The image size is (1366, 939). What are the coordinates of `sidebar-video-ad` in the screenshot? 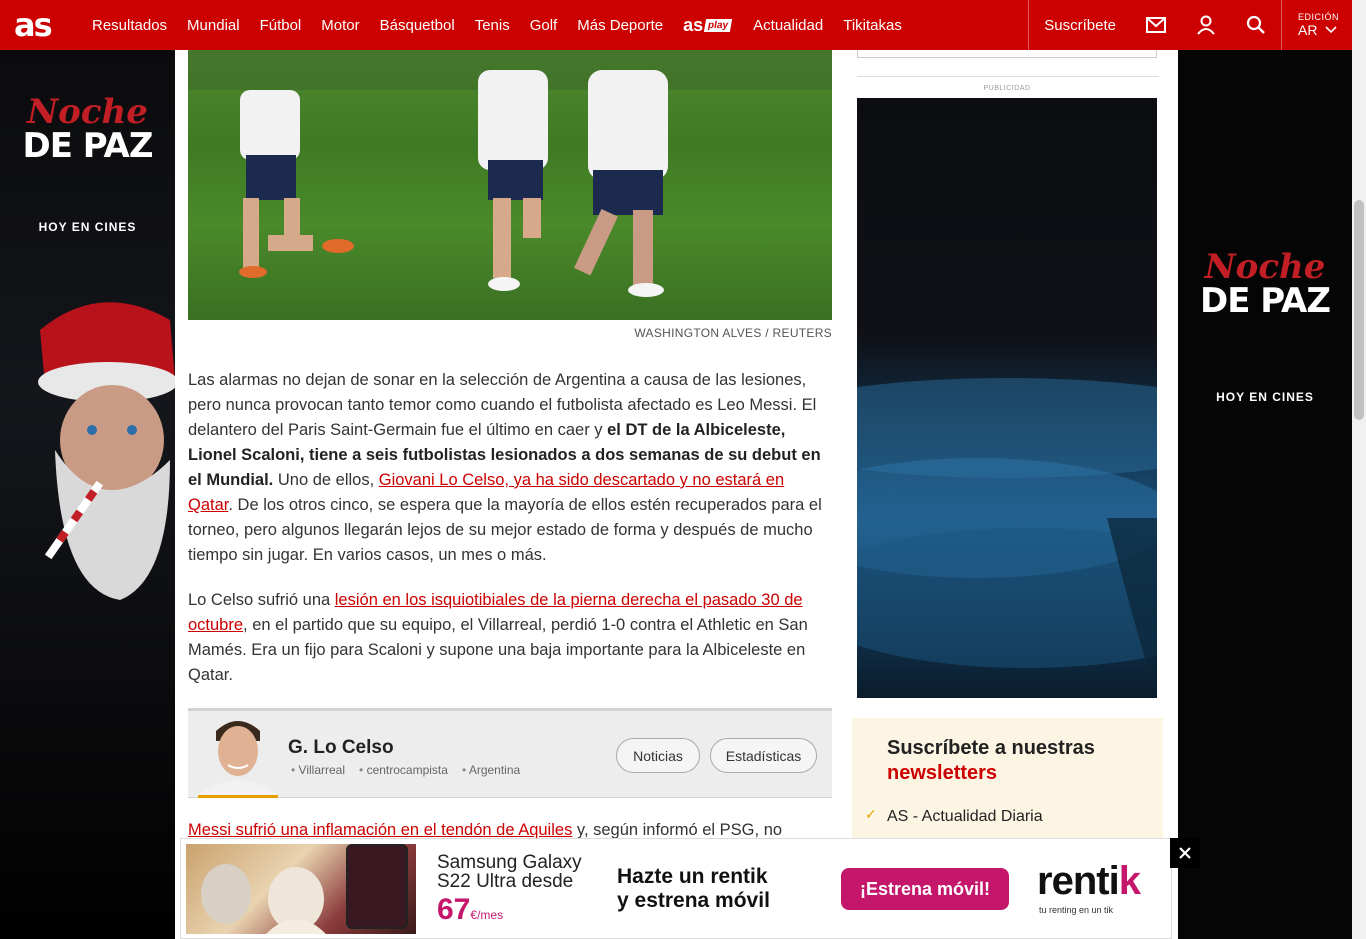 It's located at (1007, 398).